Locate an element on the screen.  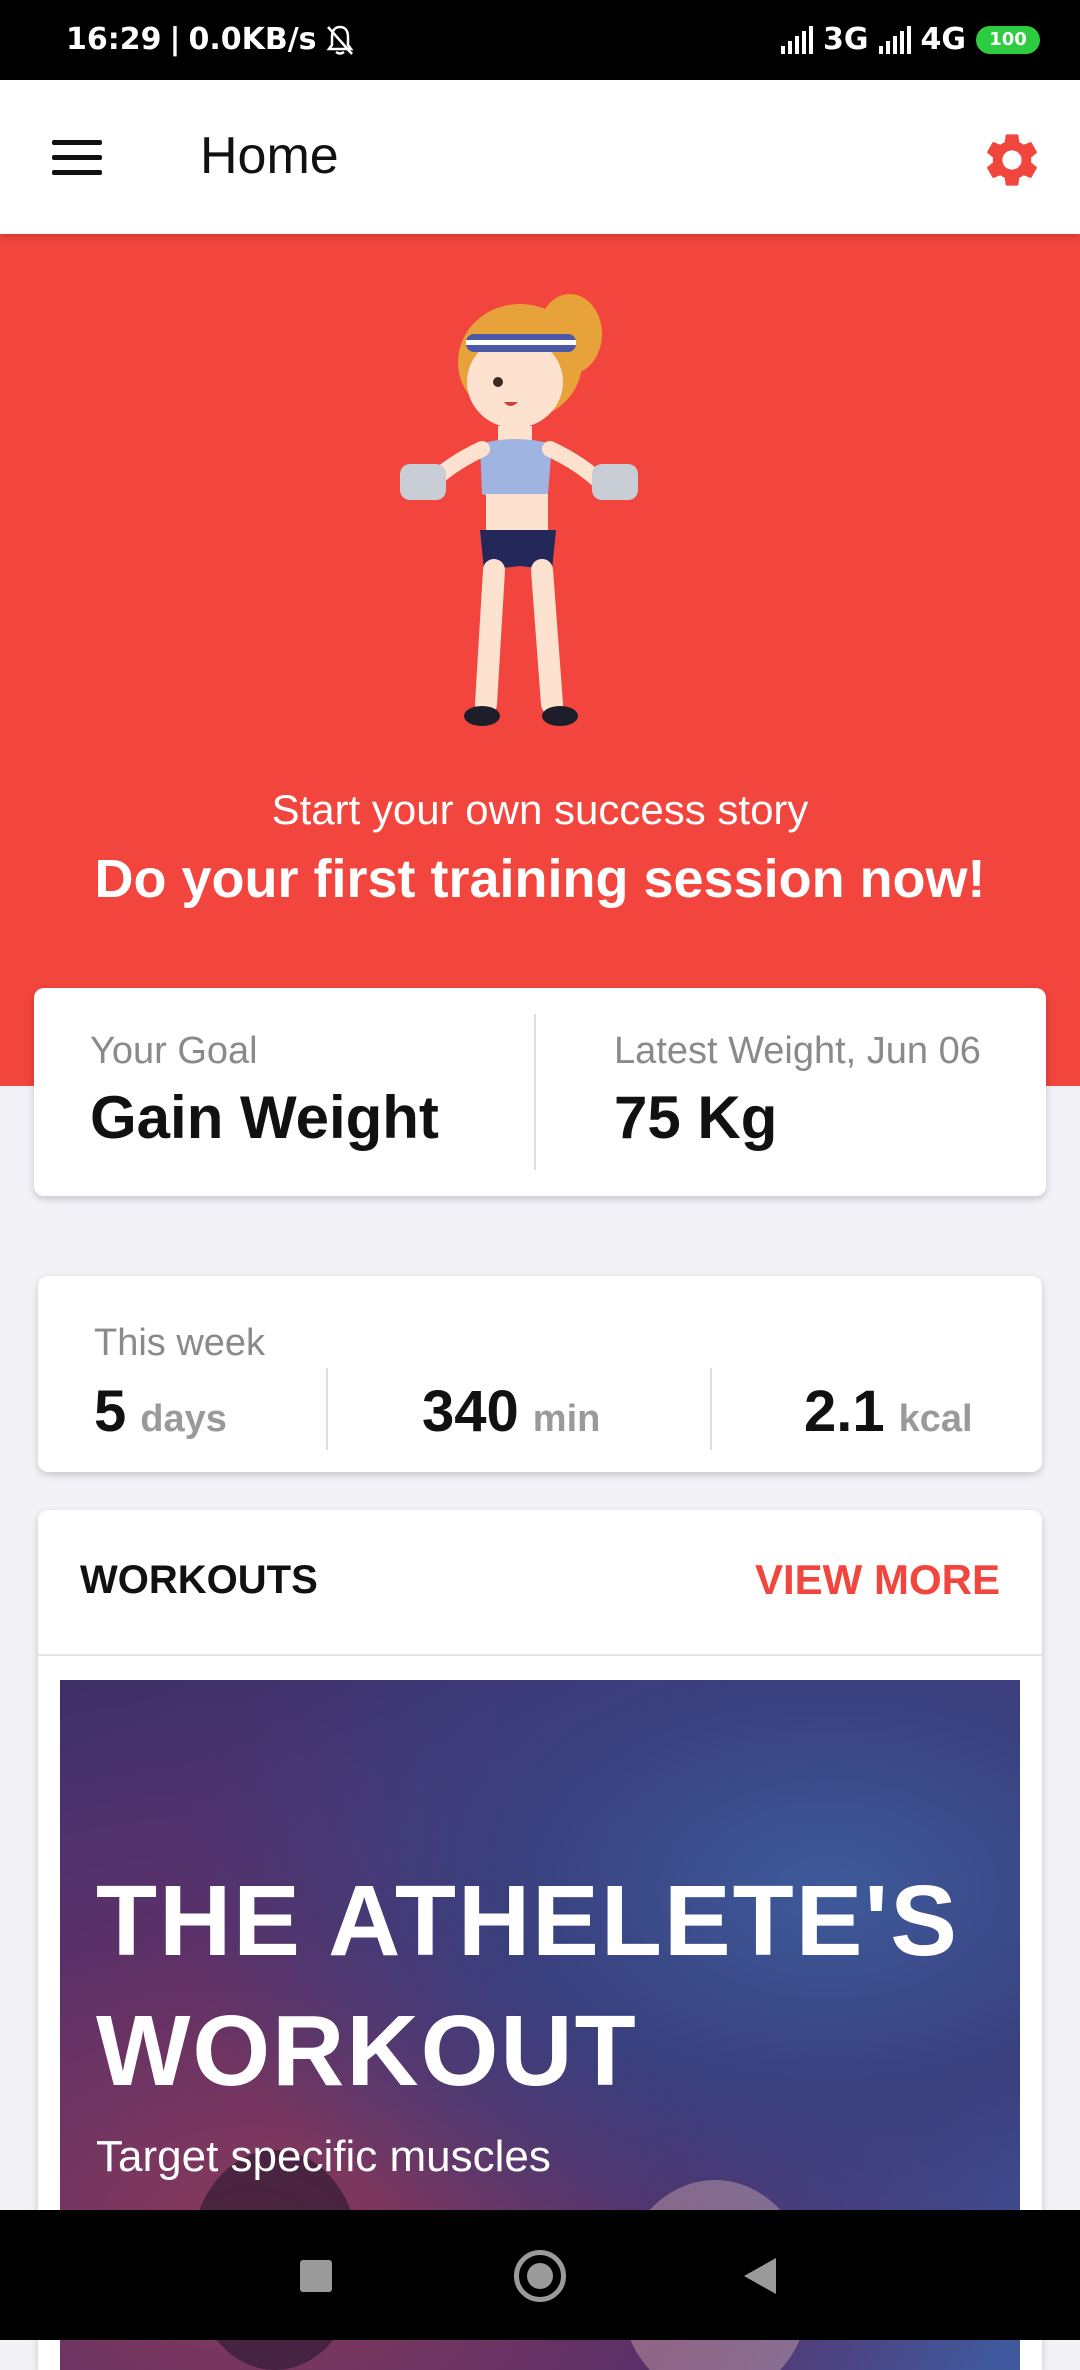
hamburger-menu-icon is located at coordinates (77, 158).